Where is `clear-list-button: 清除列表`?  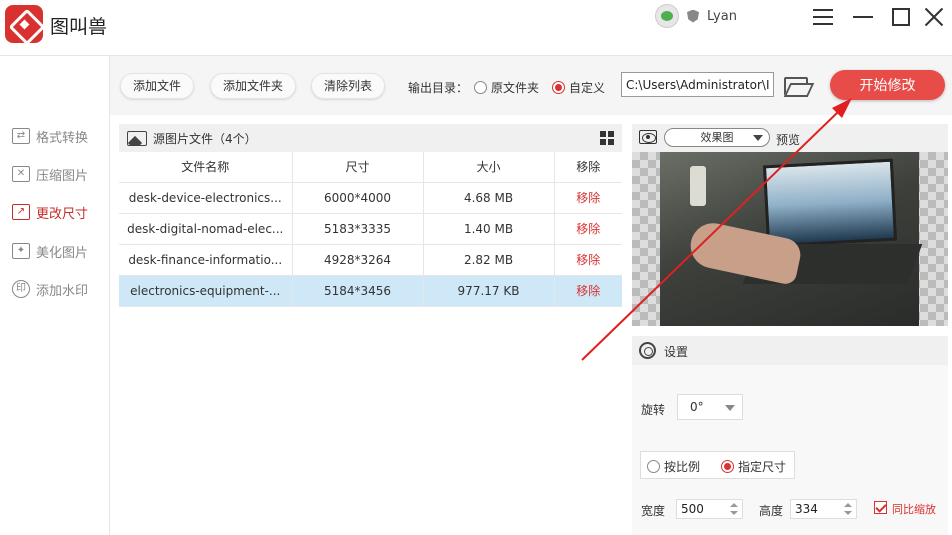 clear-list-button: 清除列表 is located at coordinates (348, 86).